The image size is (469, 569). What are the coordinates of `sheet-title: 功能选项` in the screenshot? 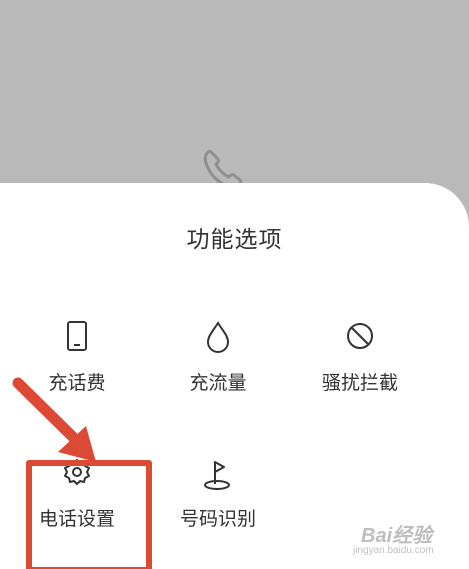 It's located at (234, 240).